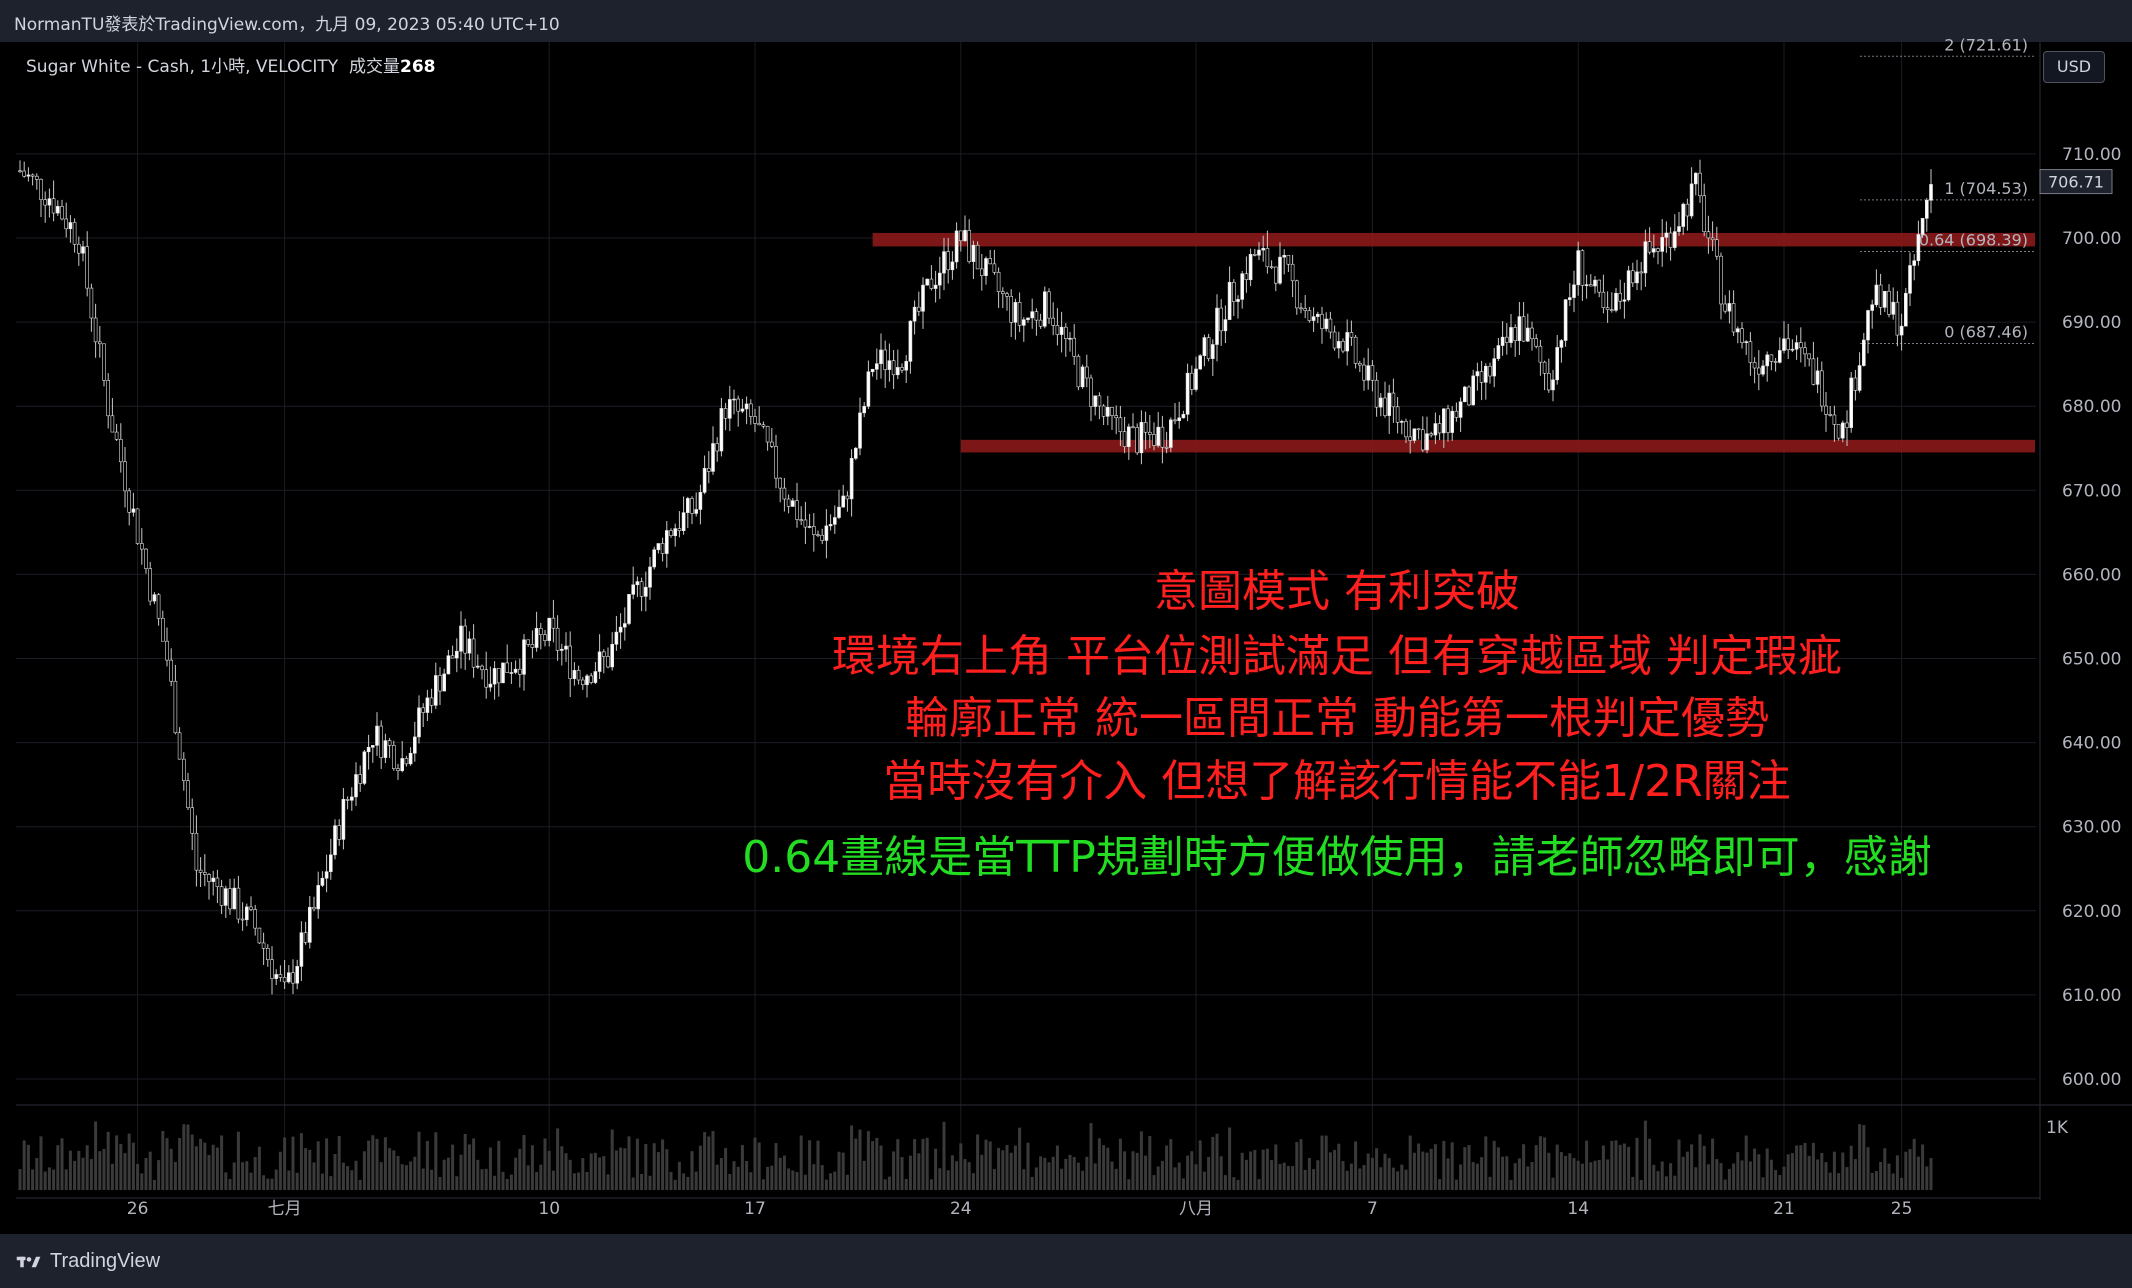 Image resolution: width=2132 pixels, height=1288 pixels. What do you see at coordinates (2074, 67) in the screenshot?
I see `currency-button: USD` at bounding box center [2074, 67].